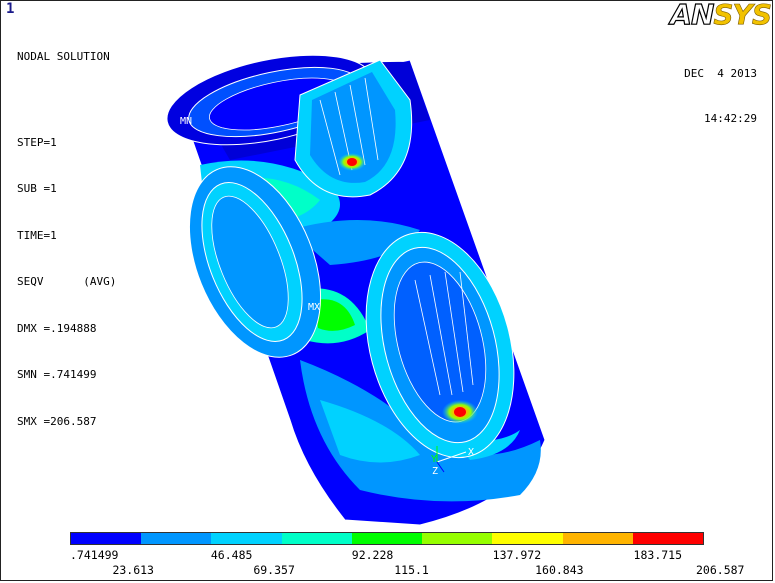 The image size is (775, 583). Describe the element at coordinates (658, 555) in the screenshot. I see `legend-tick-top-5: 183.715` at that location.